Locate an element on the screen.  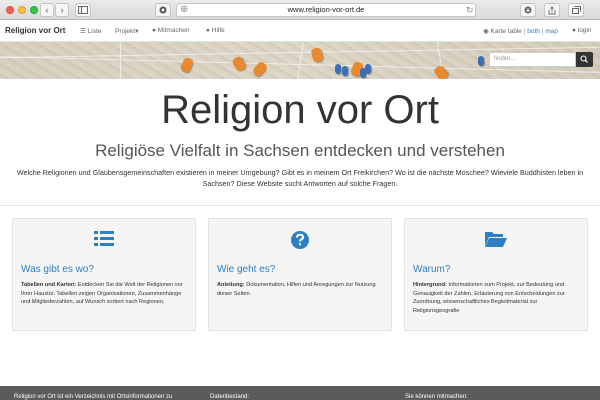
card-title: Warum? is located at coordinates (431, 269).